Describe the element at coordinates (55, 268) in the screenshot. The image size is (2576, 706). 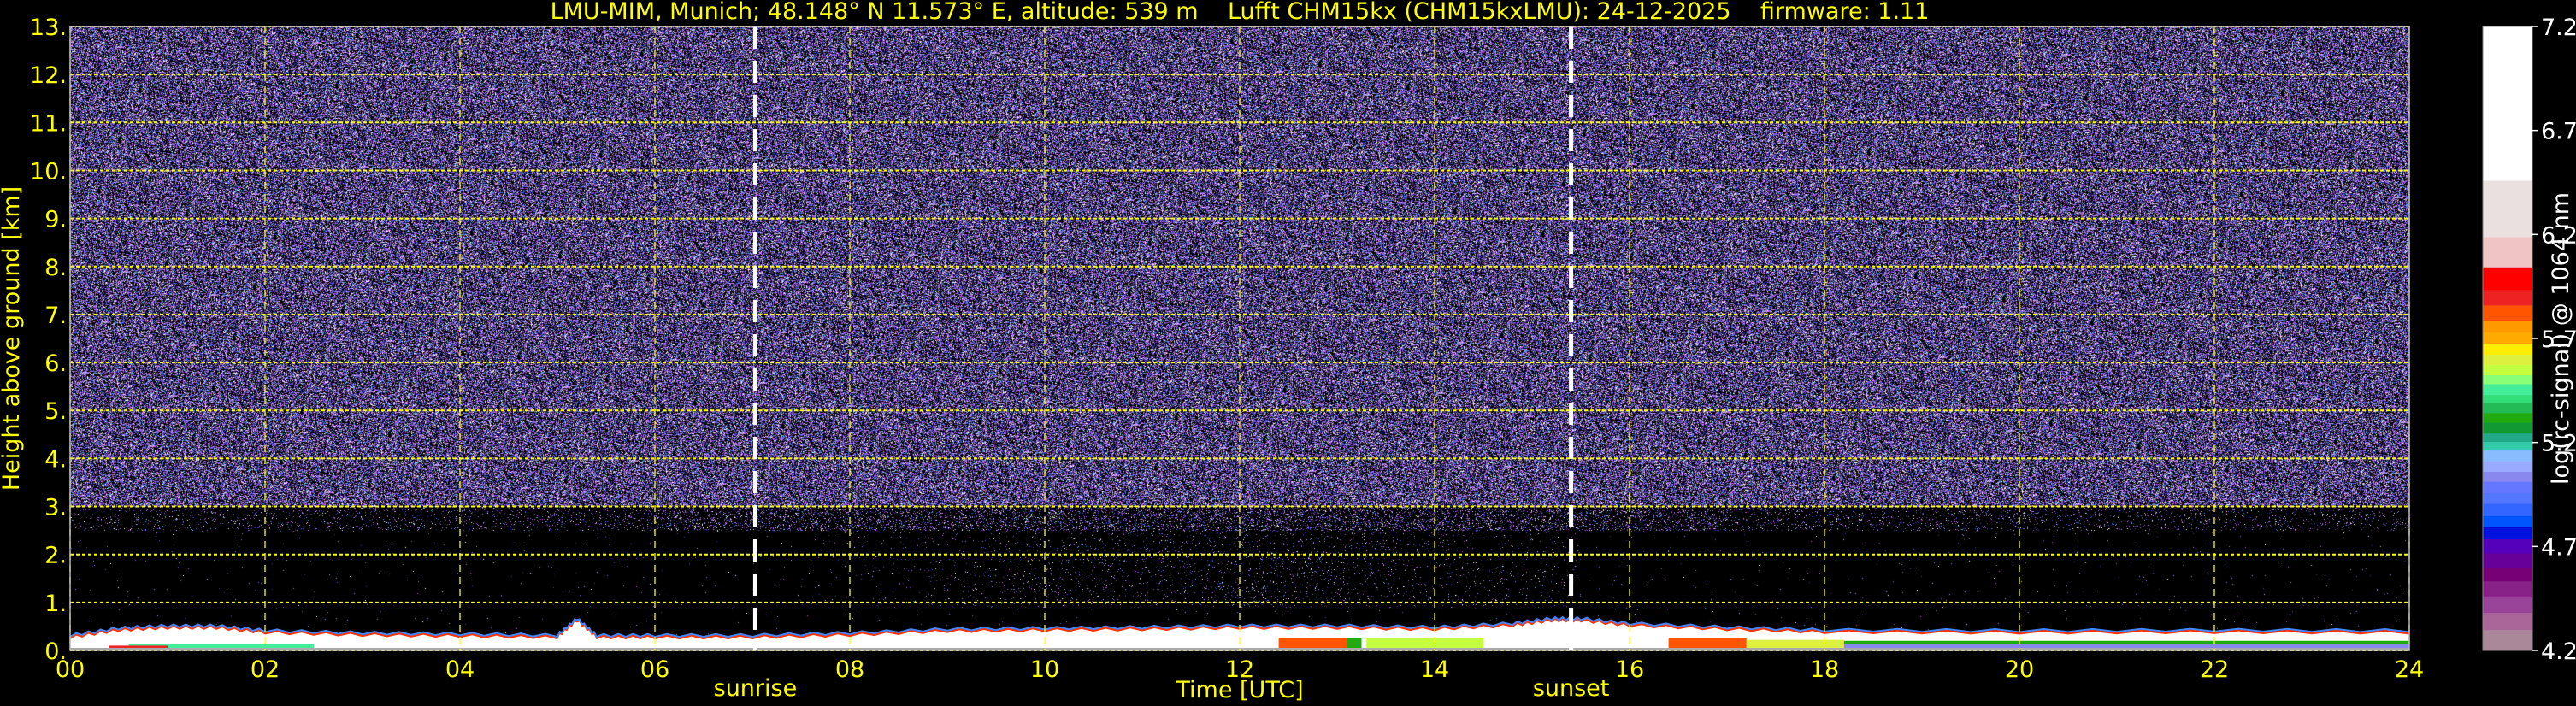
I see `y-tick-label: 8.` at that location.